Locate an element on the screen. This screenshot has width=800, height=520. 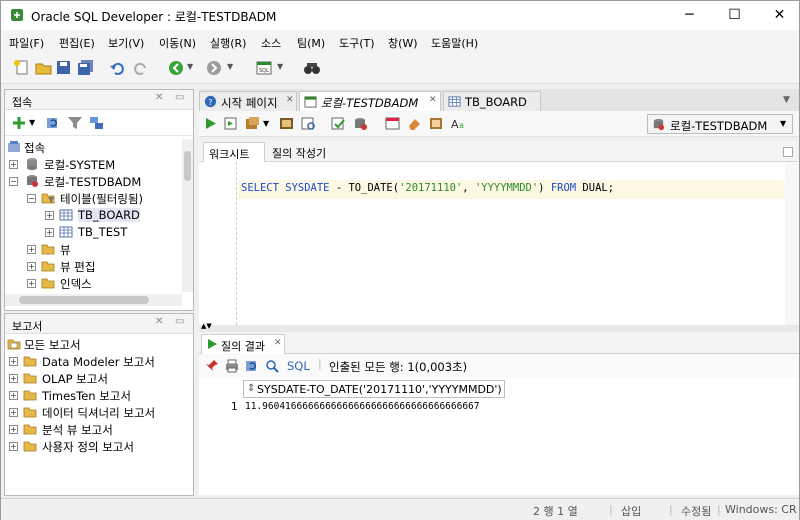
menu-navigate: 이동(N) is located at coordinates (177, 43).